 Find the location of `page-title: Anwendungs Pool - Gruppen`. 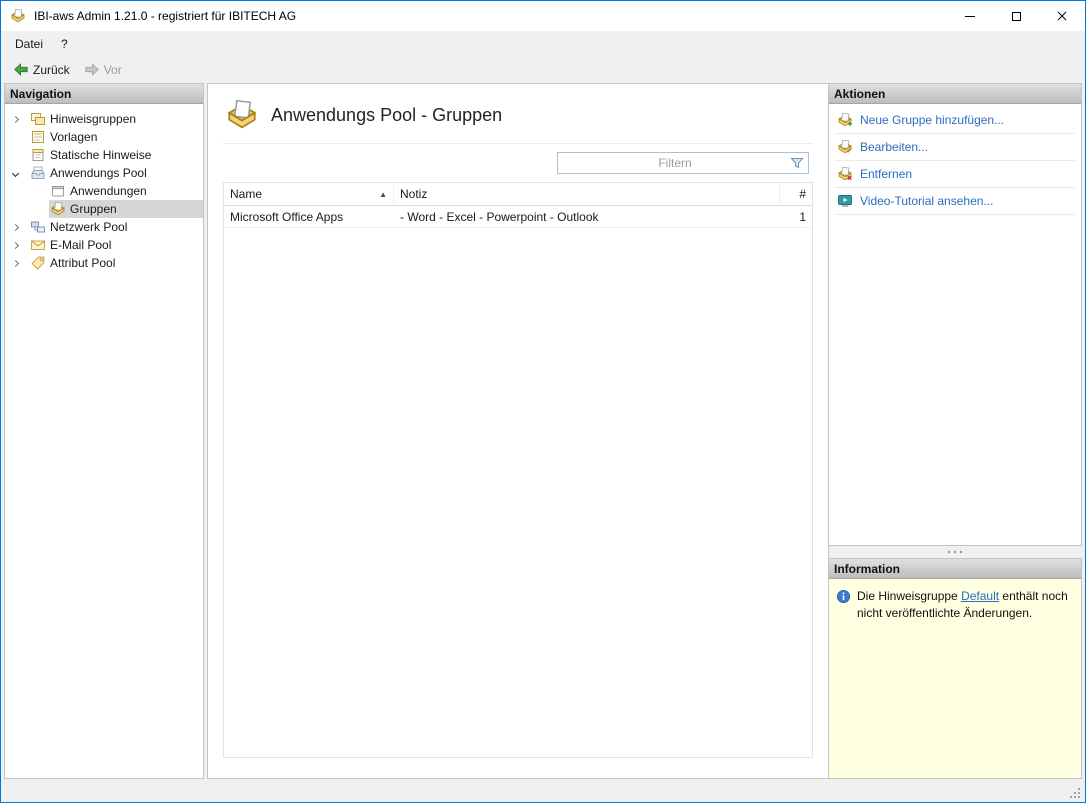

page-title: Anwendungs Pool - Gruppen is located at coordinates (387, 114).